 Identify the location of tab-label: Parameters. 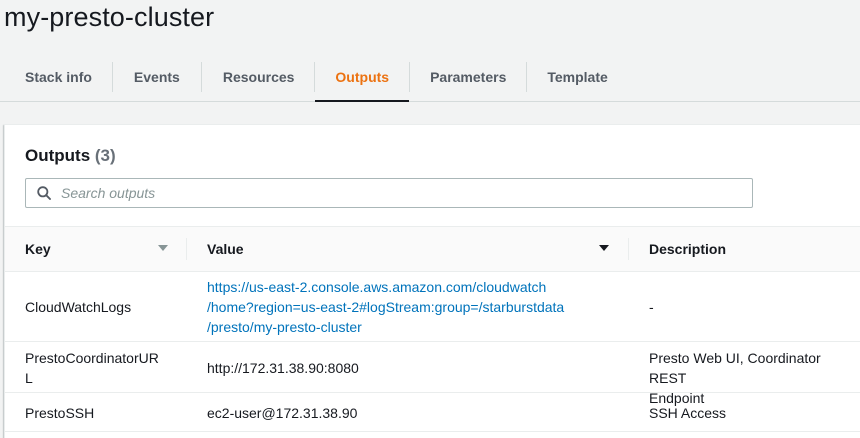
(468, 77).